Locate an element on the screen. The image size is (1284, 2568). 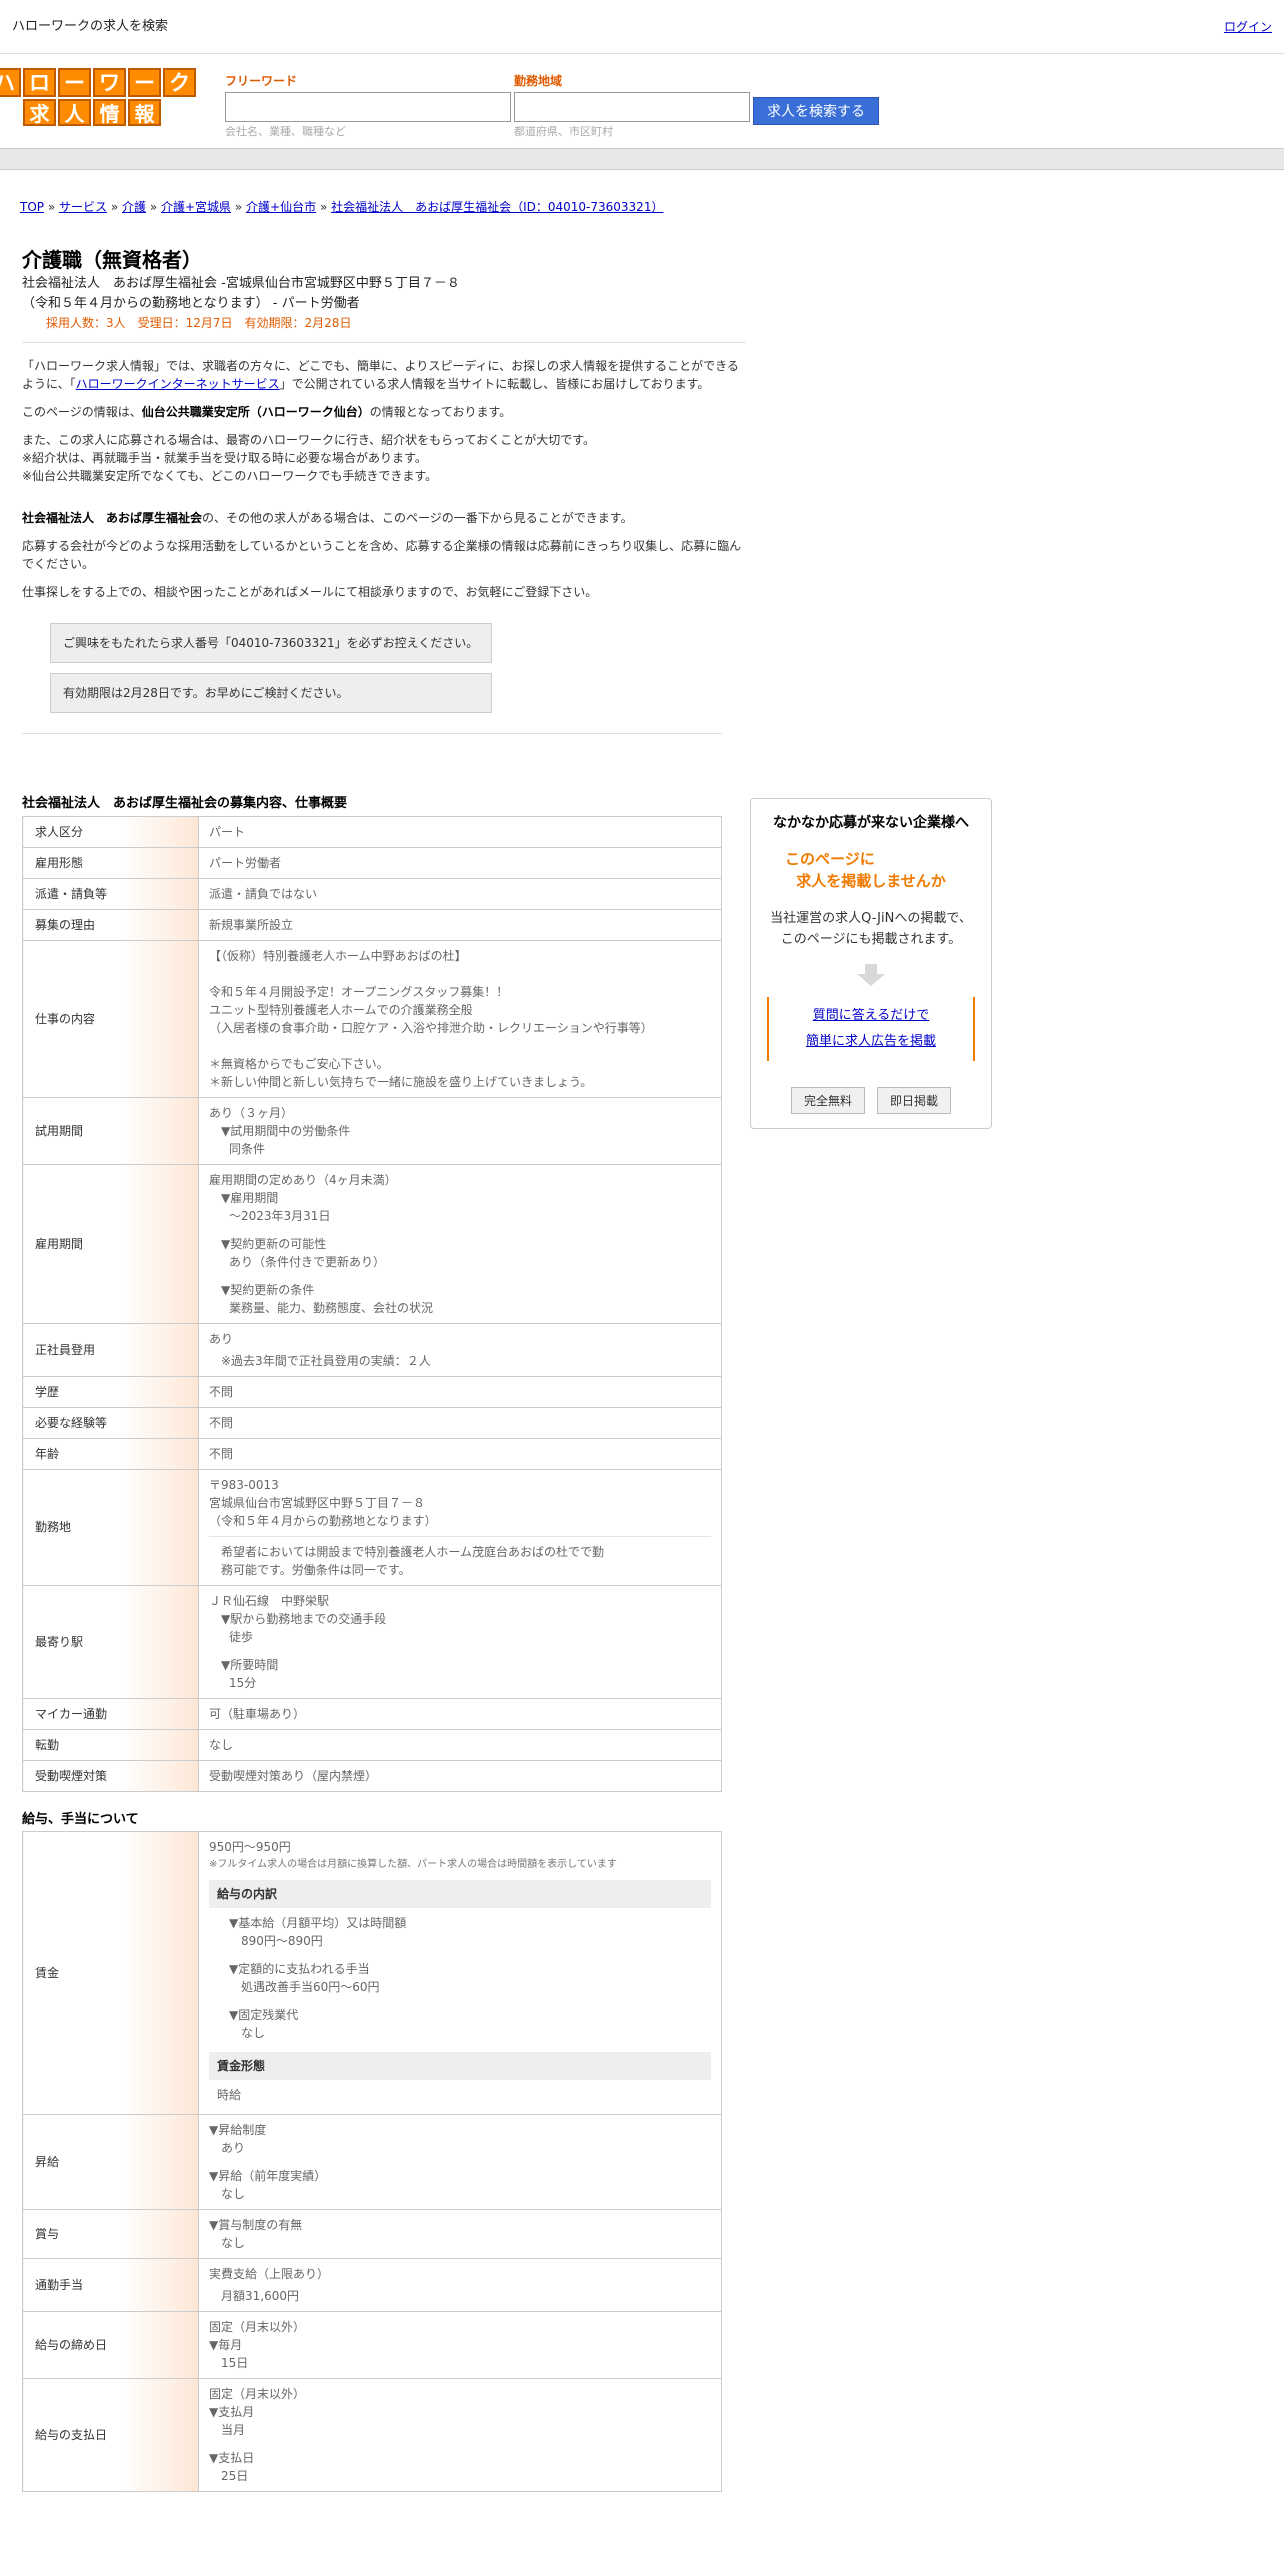
row-label: 試用期間 is located at coordinates (110, 1130).